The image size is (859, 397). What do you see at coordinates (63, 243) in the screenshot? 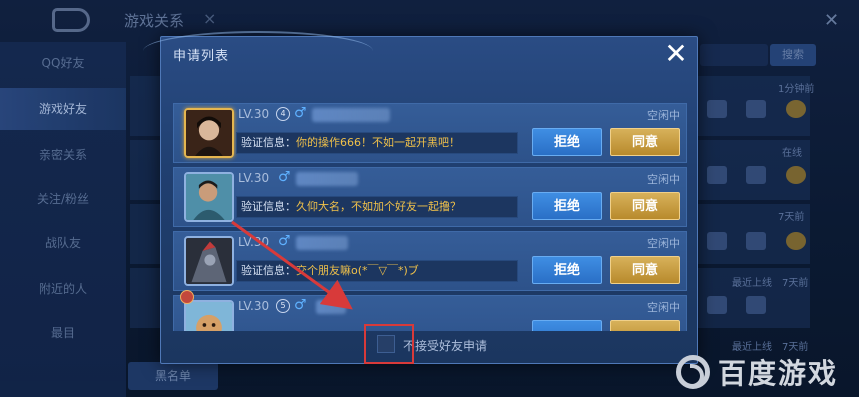
I see `sidebar-item-team: 战队友` at bounding box center [63, 243].